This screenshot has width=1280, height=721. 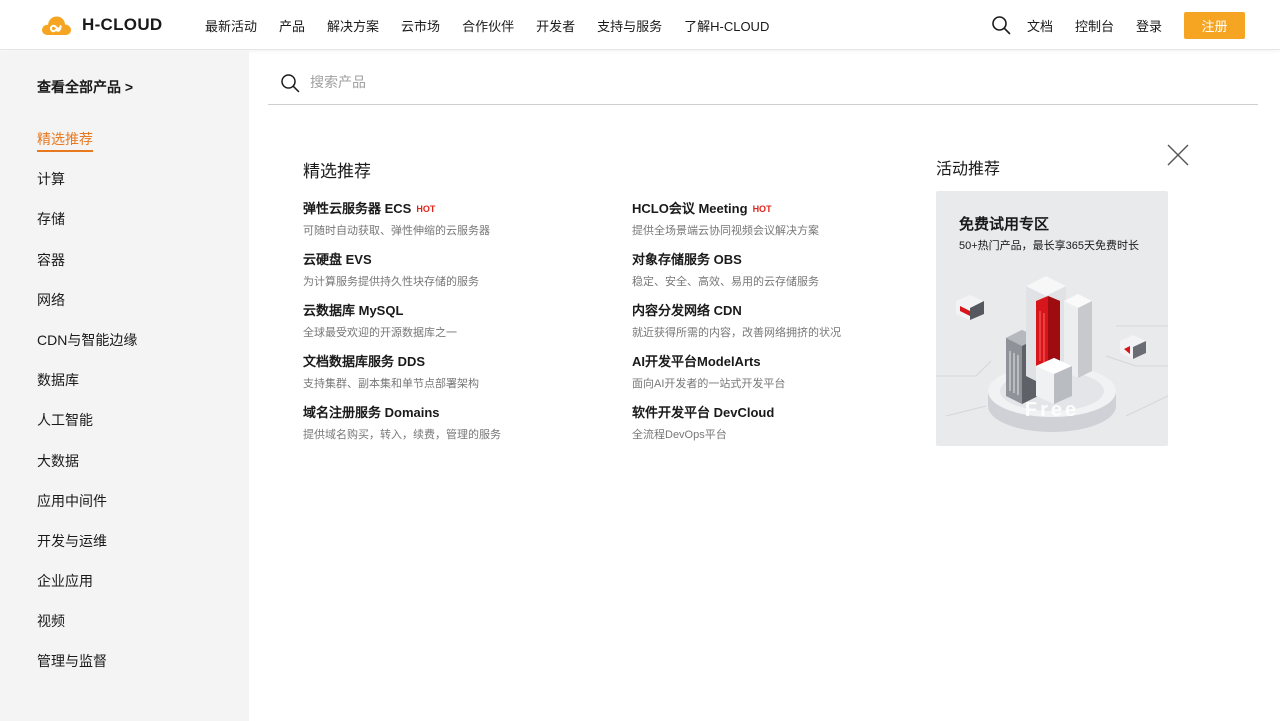 I want to click on sidebar-item-compute: 计算, so click(x=87, y=189).